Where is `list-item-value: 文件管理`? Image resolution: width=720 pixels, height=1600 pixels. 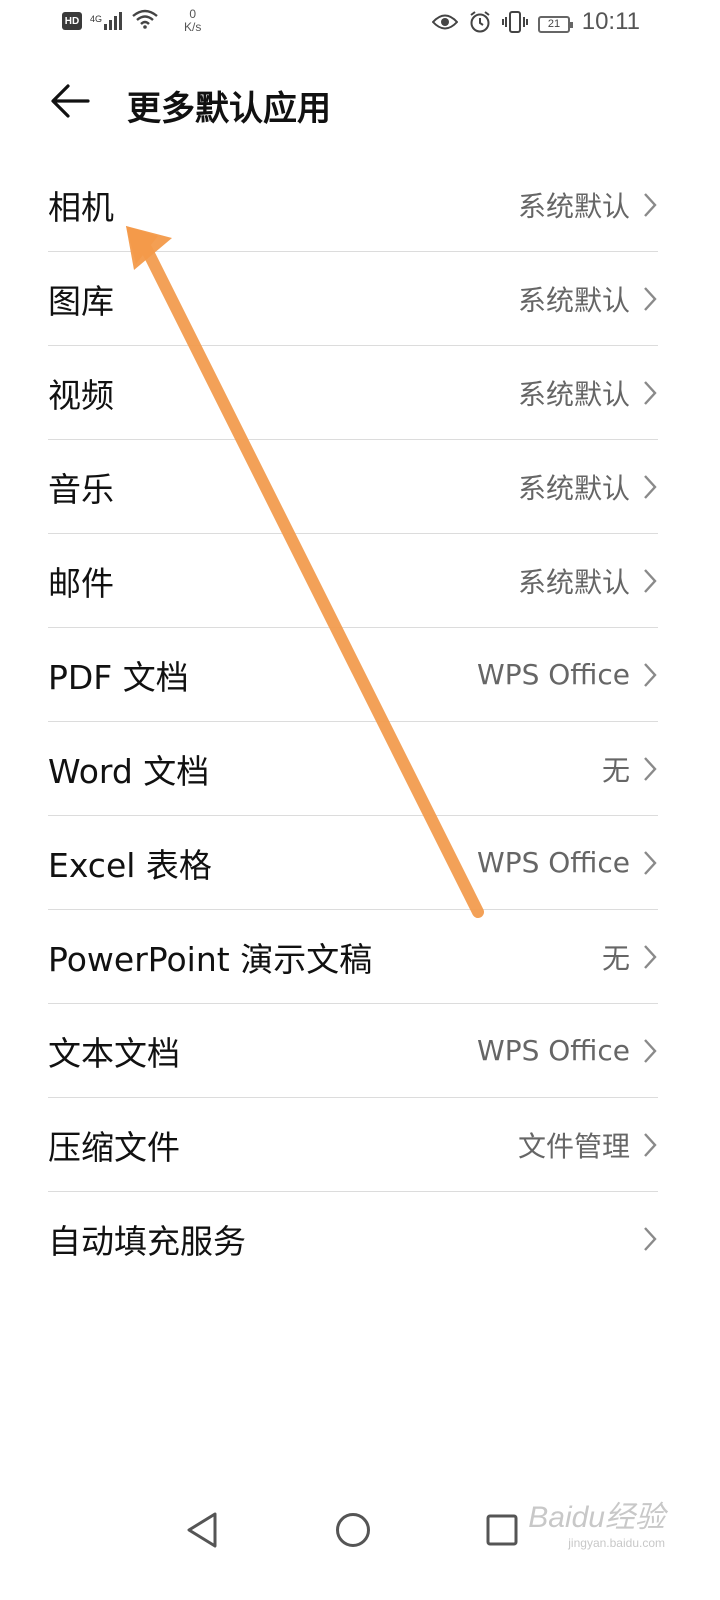
list-item-value: 文件管理 is located at coordinates (573, 1146).